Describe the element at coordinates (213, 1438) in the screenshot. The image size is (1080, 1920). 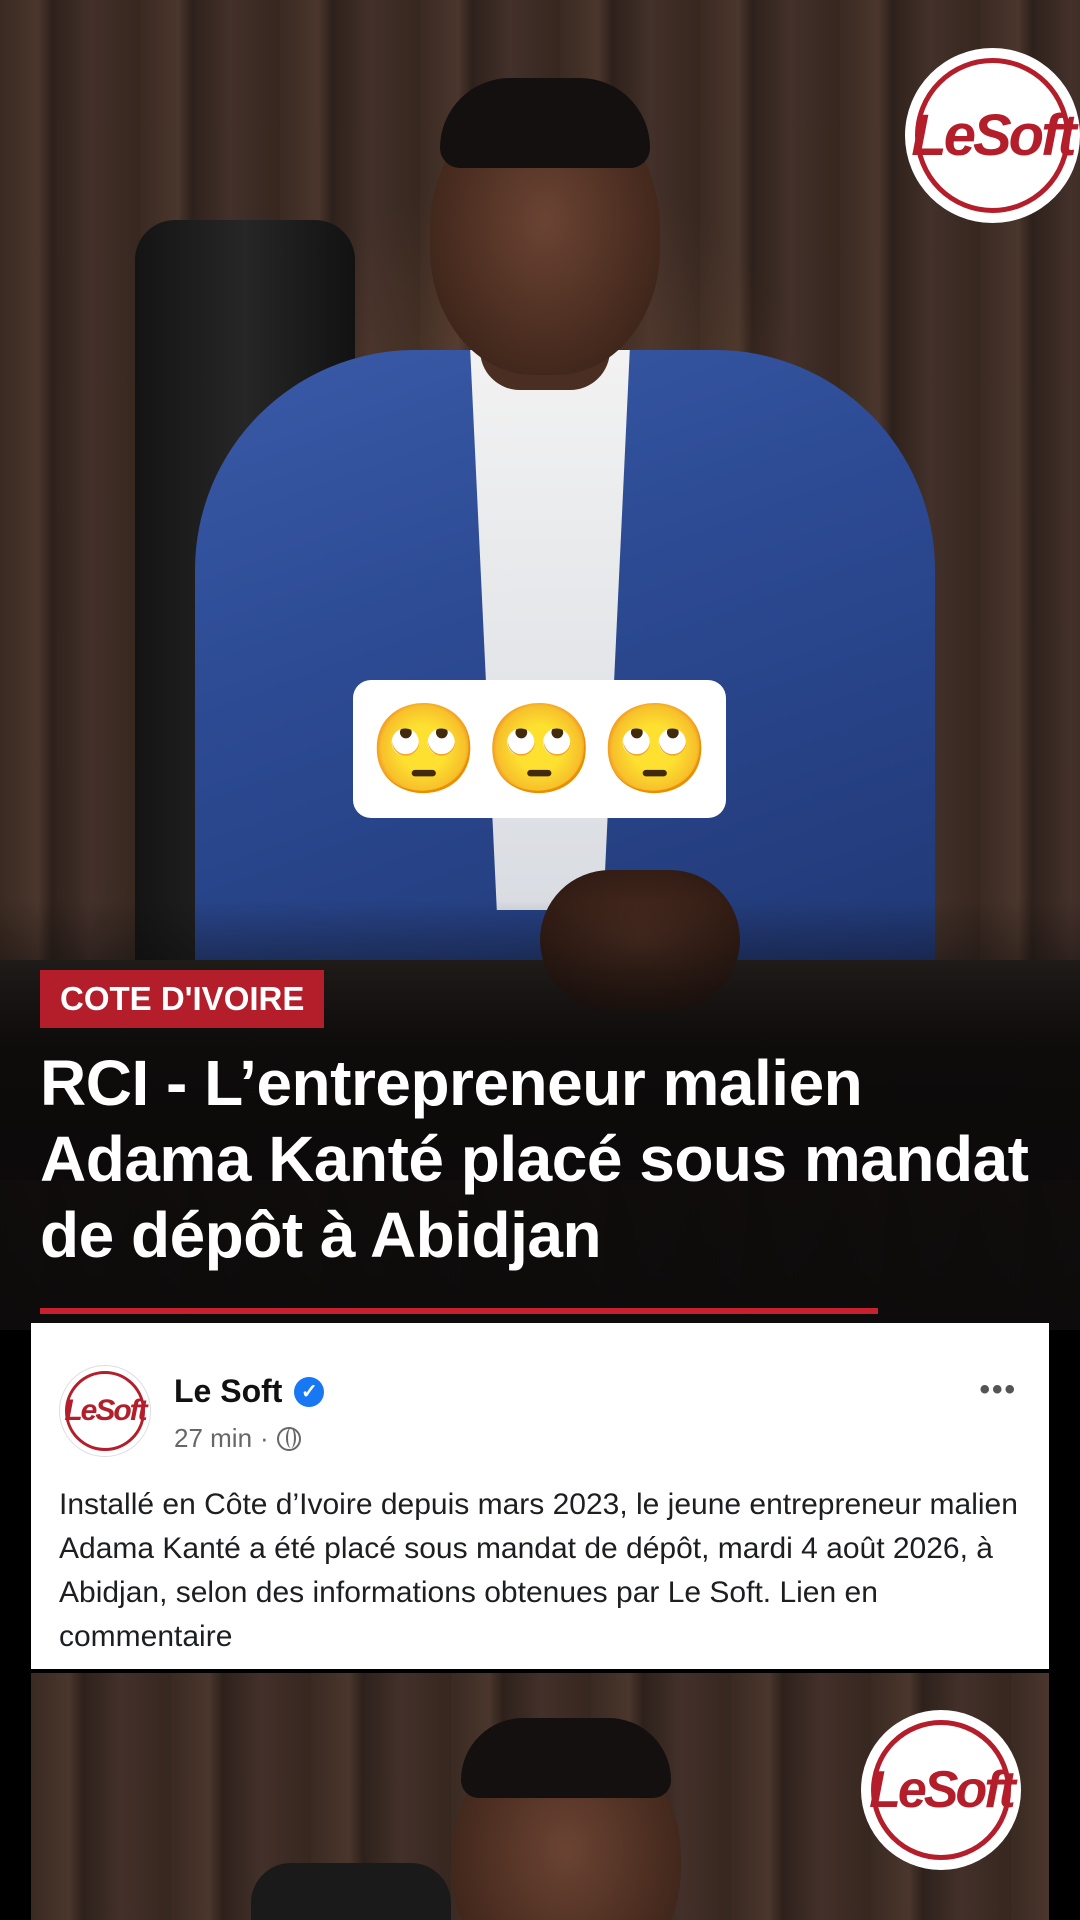
I see `post-time: 27 min` at that location.